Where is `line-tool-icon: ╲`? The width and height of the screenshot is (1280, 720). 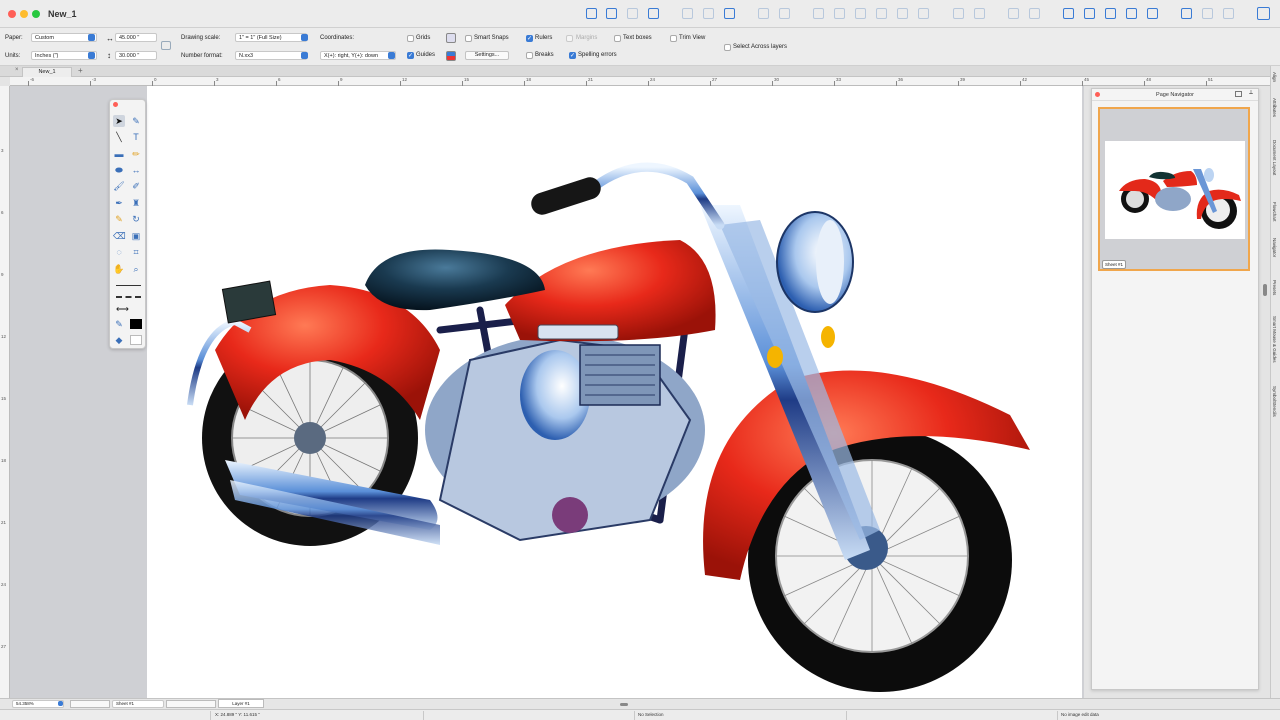 line-tool-icon: ╲ is located at coordinates (119, 137).